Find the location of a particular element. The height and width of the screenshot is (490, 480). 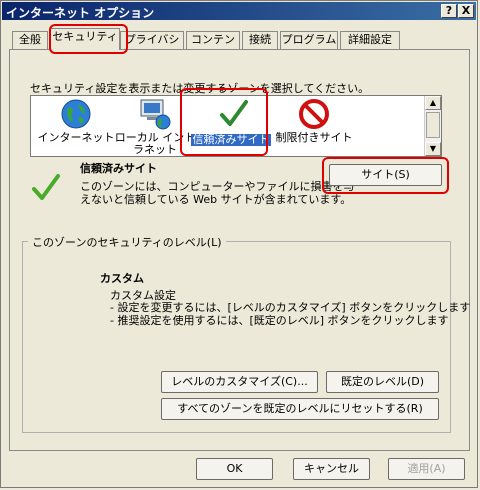

zone-item-trusted-sites: 信頼済みサイト is located at coordinates (234, 126).